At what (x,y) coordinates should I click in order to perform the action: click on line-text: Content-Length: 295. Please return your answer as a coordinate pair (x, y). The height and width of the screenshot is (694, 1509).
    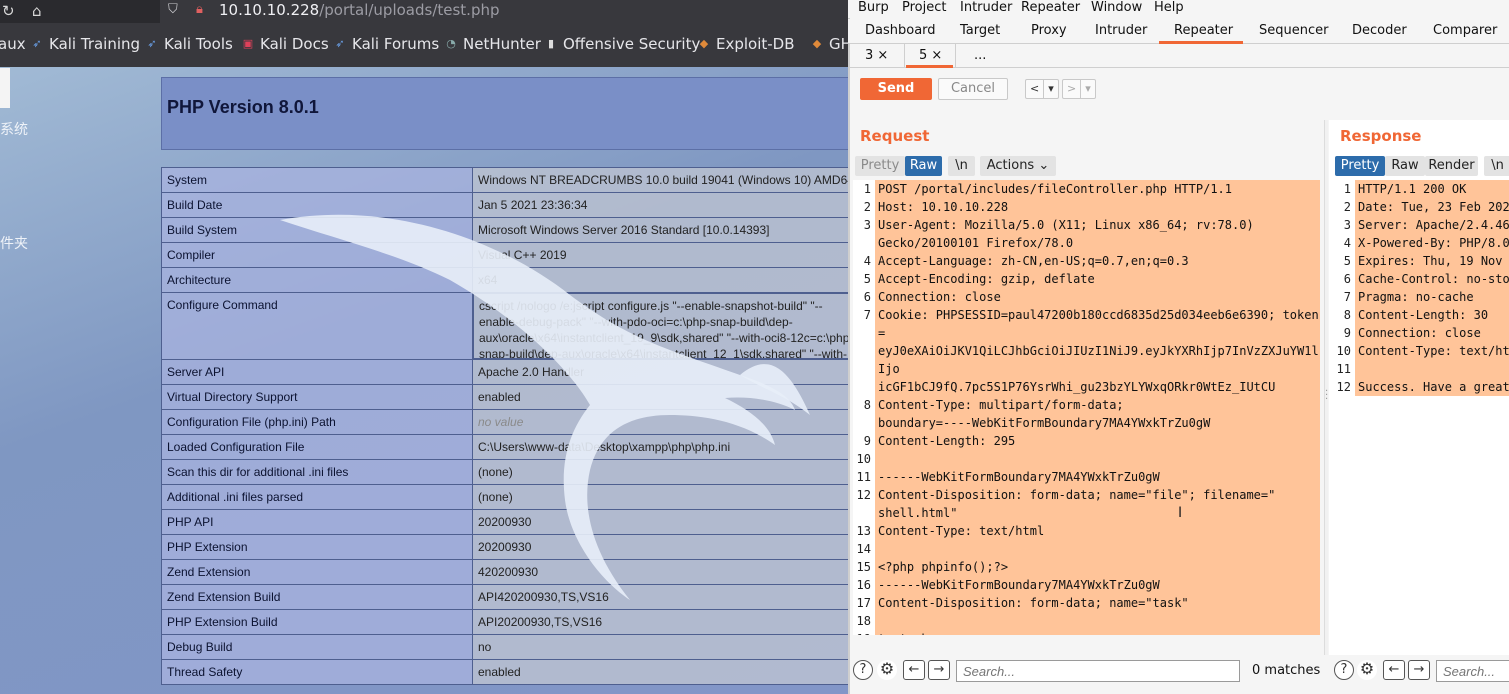
    Looking at the image, I should click on (1097, 441).